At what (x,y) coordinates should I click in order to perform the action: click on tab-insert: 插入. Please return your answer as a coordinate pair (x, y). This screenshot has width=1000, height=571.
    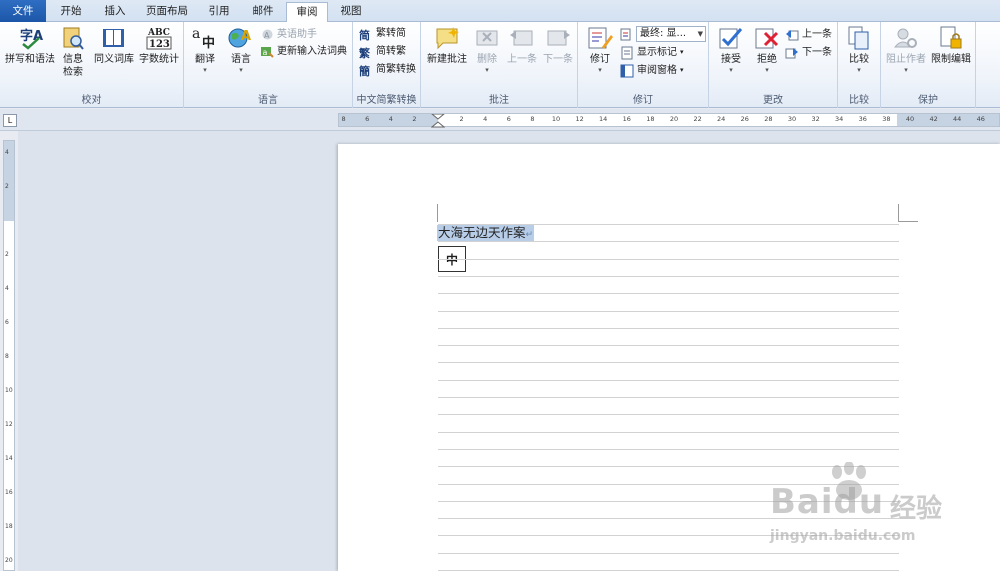
    Looking at the image, I should click on (115, 12).